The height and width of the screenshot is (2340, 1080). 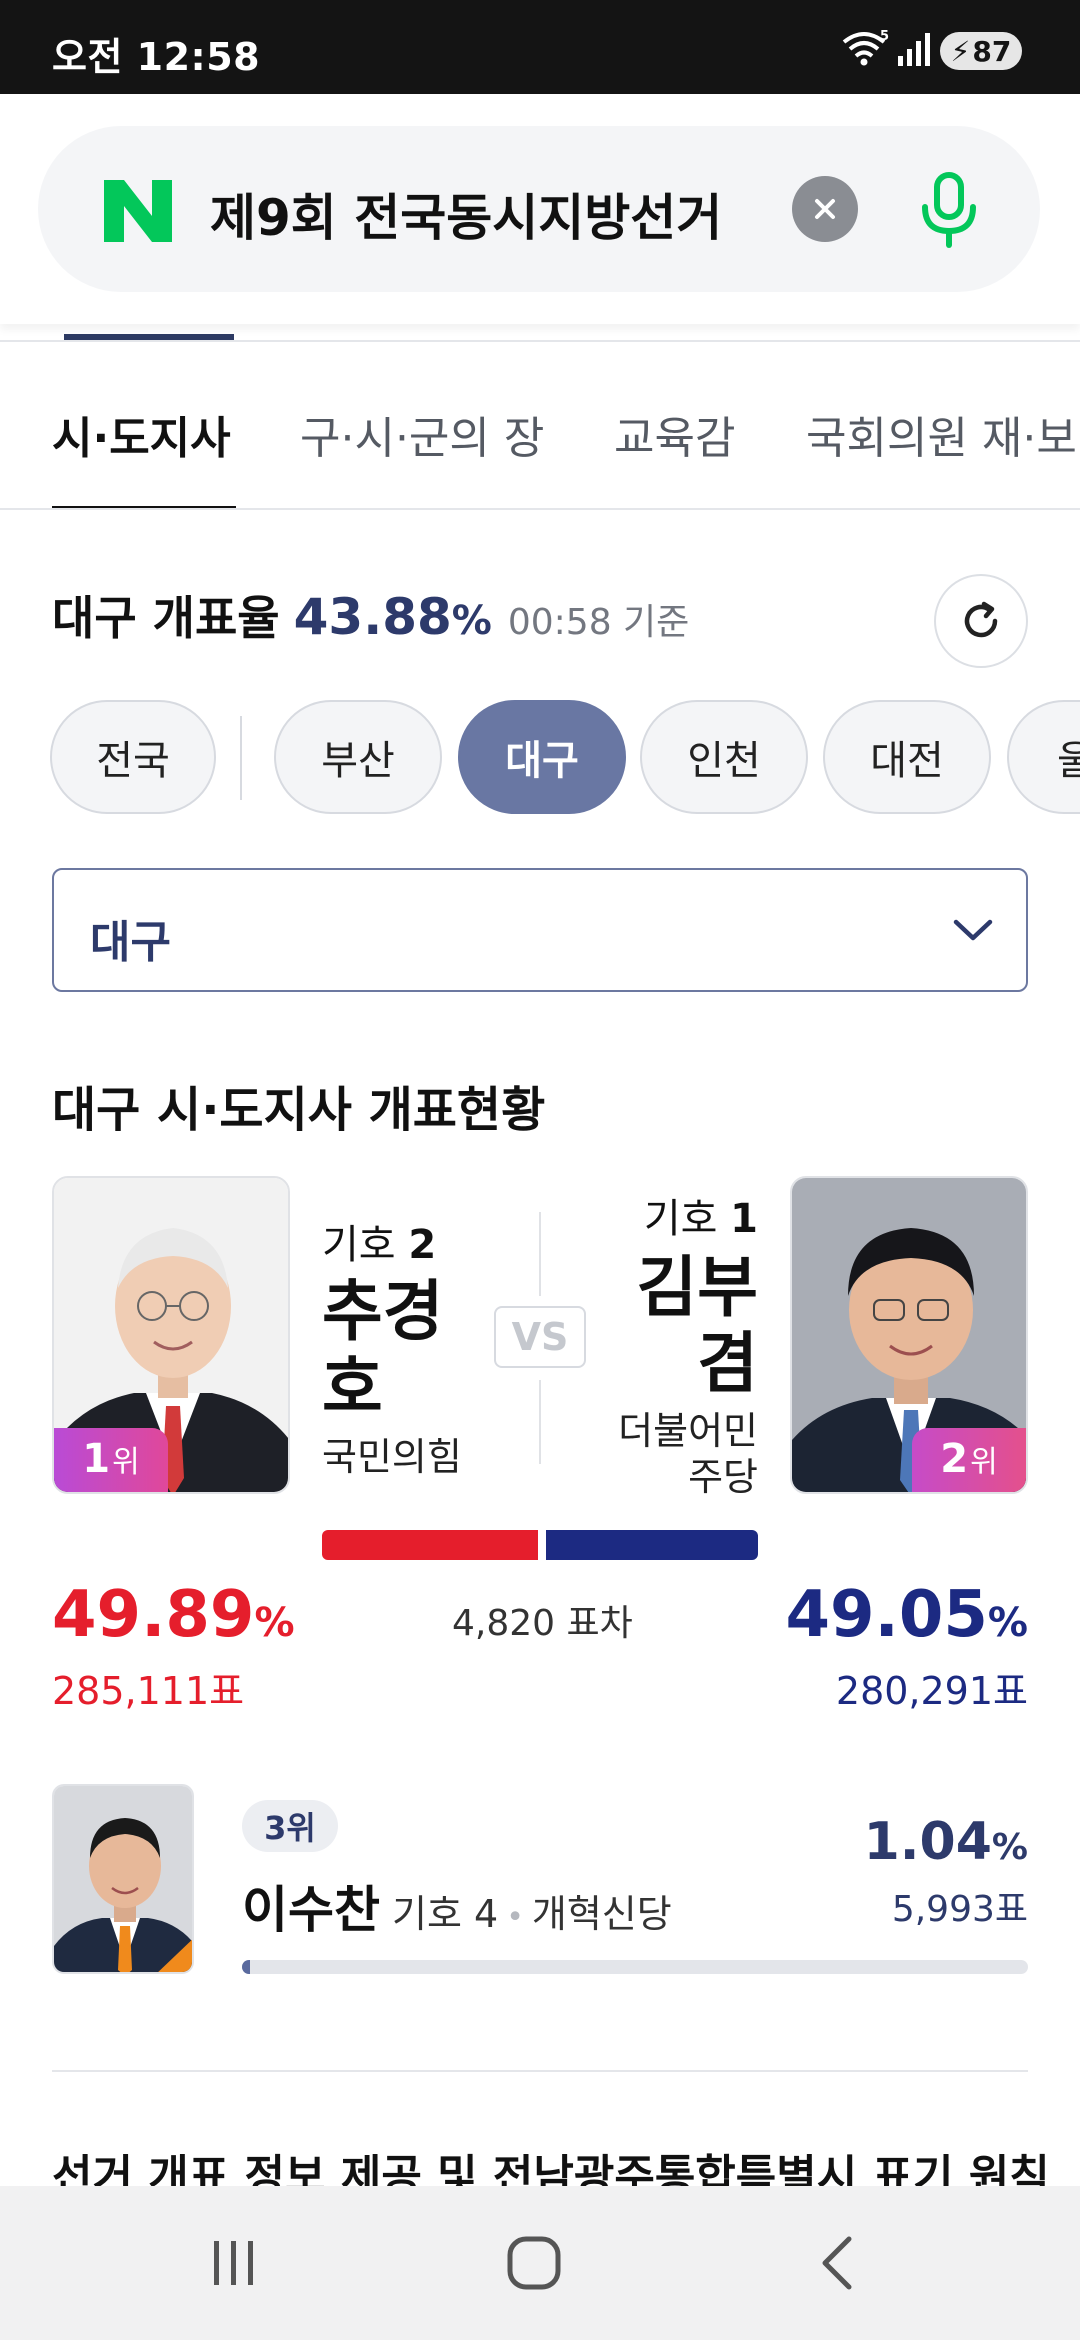 I want to click on counting-rate: 대구 개표율 43.88% 00:58 기준, so click(x=370, y=615).